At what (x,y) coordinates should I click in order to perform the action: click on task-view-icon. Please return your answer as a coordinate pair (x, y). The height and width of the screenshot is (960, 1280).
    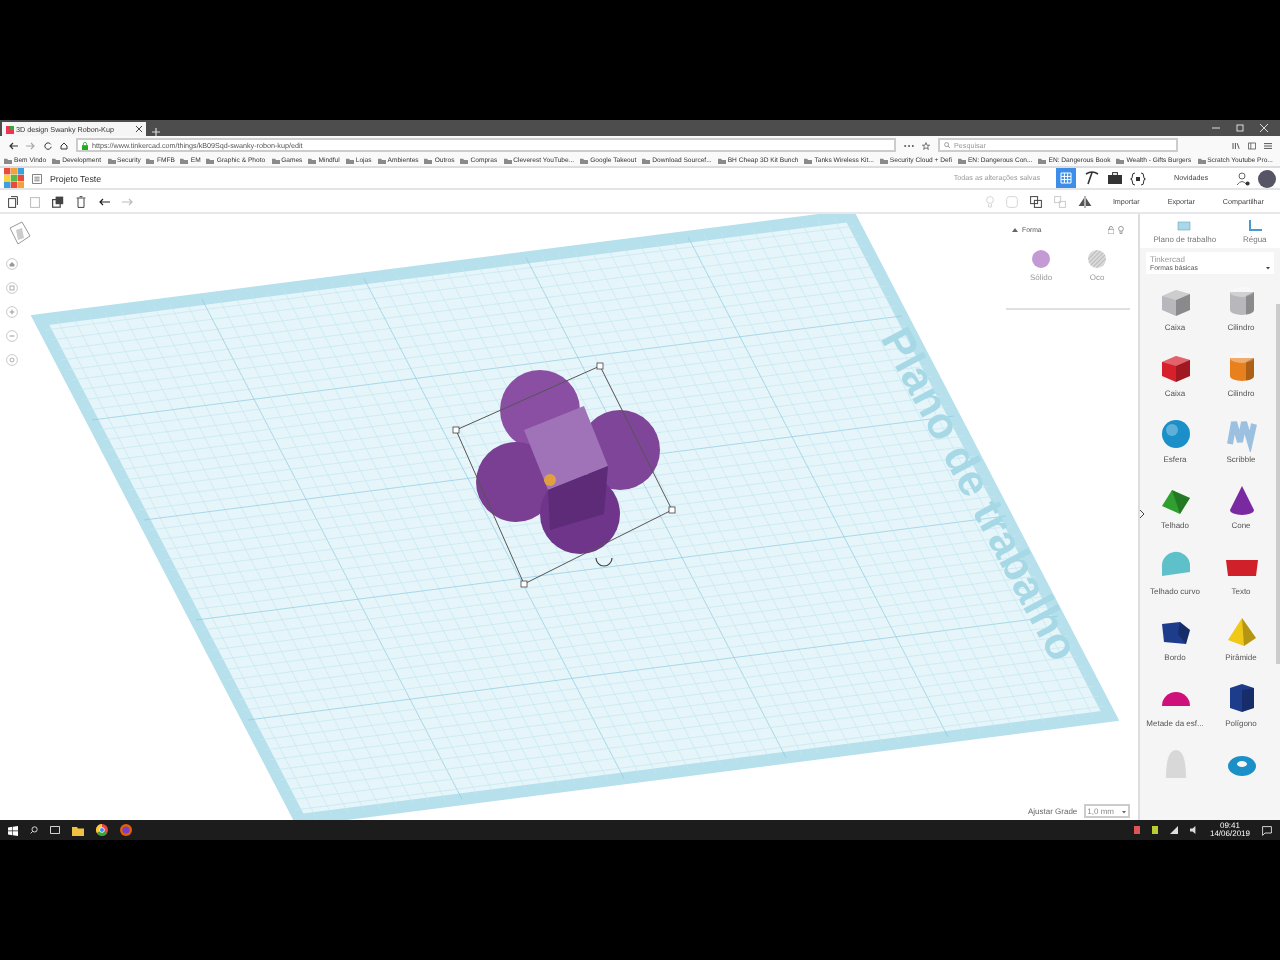
    Looking at the image, I should click on (55, 830).